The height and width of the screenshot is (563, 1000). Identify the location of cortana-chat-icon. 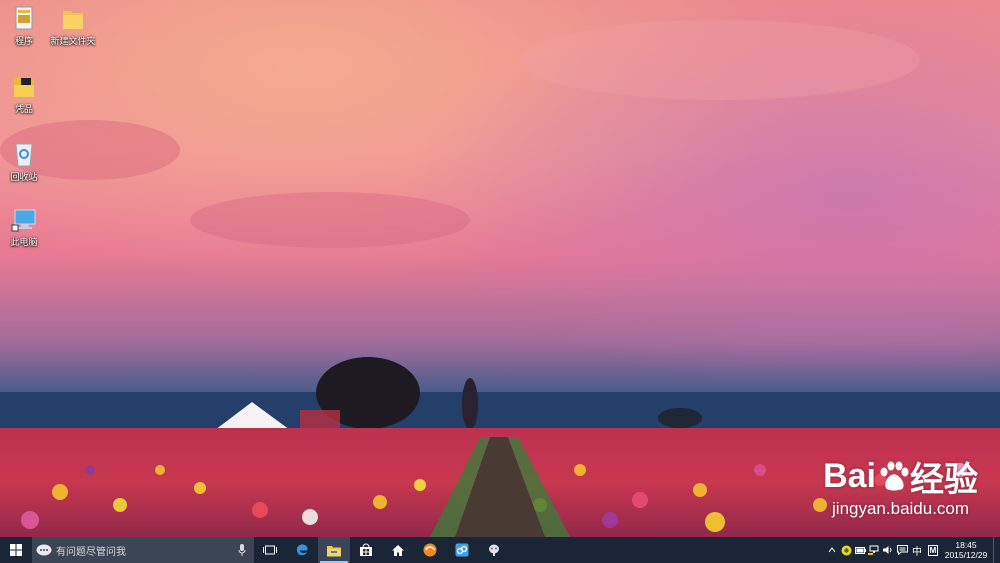
(44, 550).